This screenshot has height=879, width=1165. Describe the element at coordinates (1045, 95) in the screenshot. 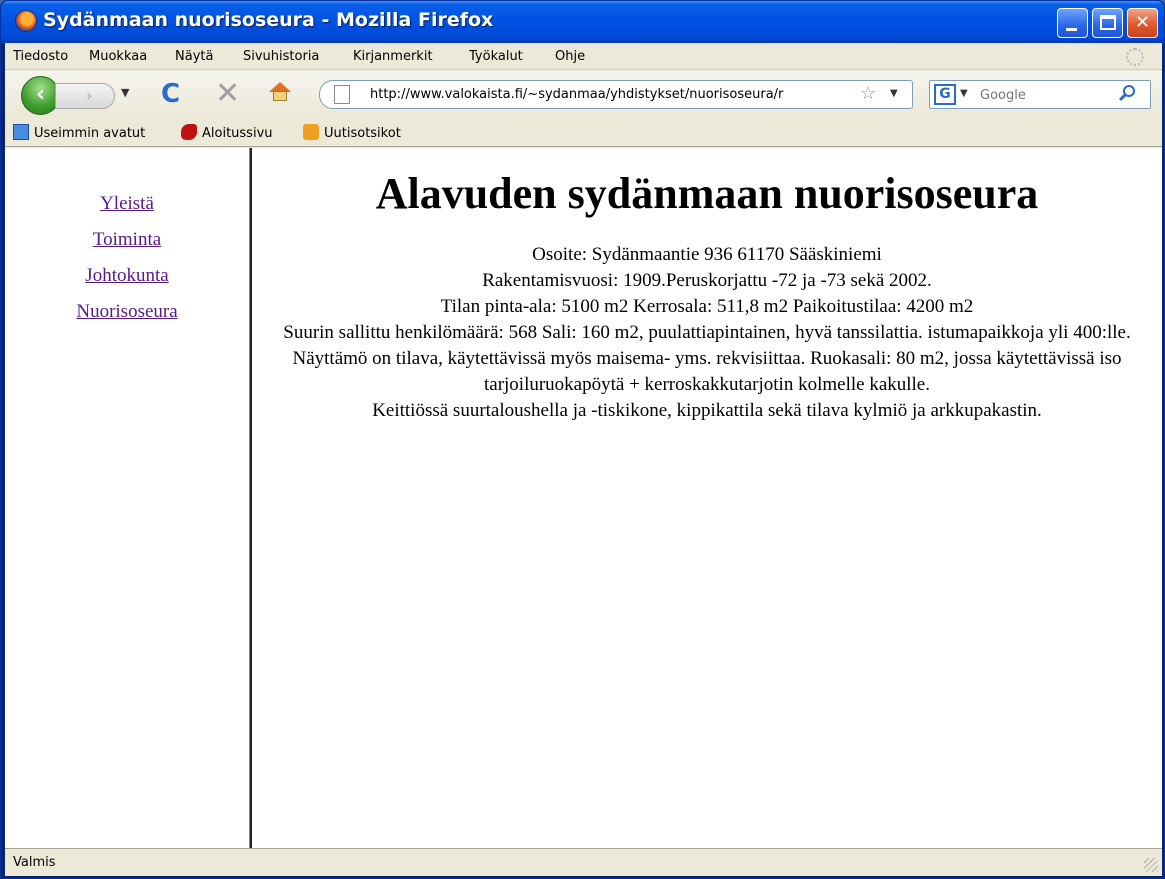

I see `search-input` at that location.